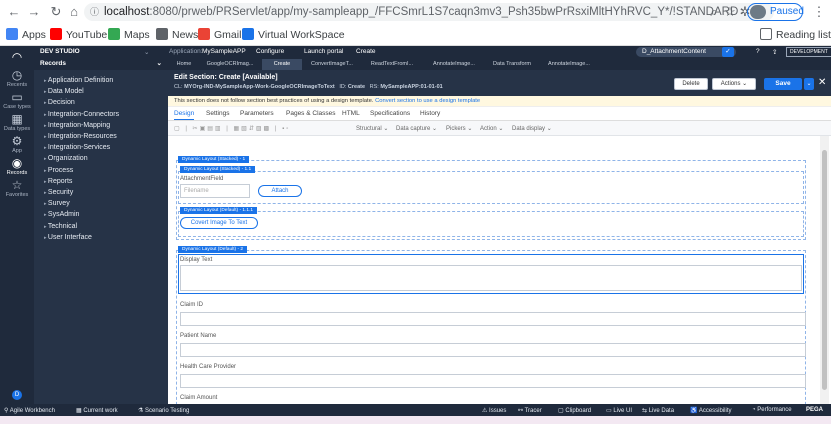 The width and height of the screenshot is (831, 424). I want to click on tracer: ⚯ Tracer, so click(530, 410).